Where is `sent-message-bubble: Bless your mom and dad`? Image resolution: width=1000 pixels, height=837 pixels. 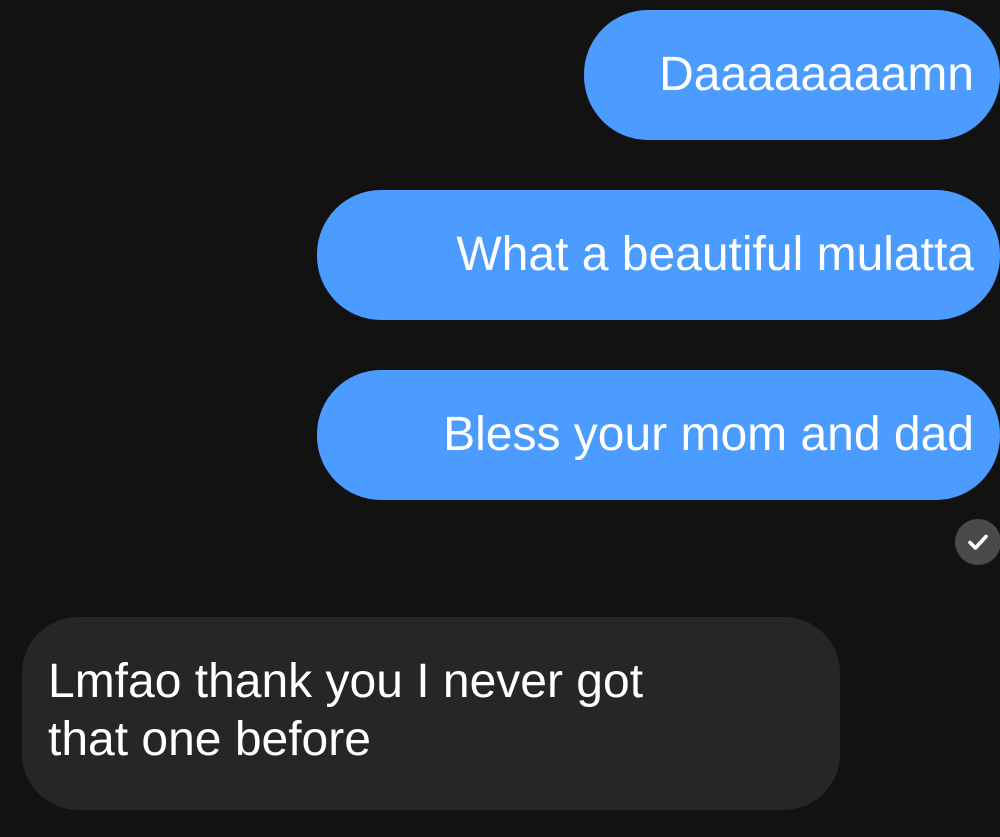
sent-message-bubble: Bless your mom and dad is located at coordinates (658, 435).